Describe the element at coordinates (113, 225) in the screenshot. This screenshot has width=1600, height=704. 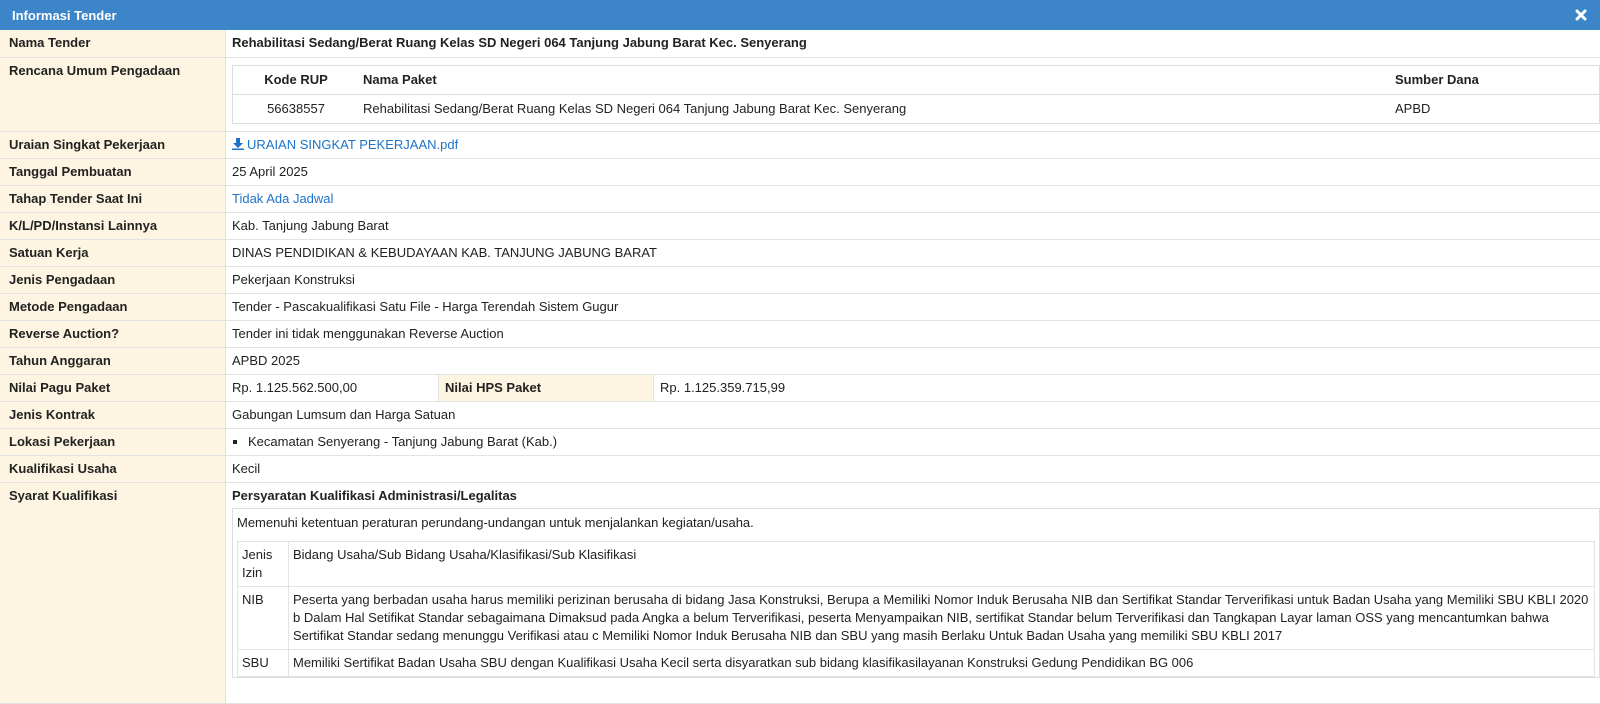
I see `label-klpd: K/L/PD/Instansi Lainnya` at that location.